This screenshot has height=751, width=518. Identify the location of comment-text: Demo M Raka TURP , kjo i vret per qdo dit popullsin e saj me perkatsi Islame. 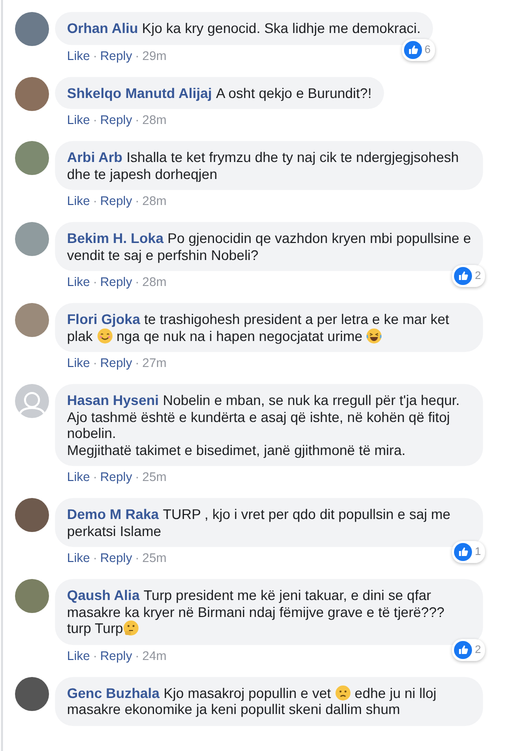
(259, 522).